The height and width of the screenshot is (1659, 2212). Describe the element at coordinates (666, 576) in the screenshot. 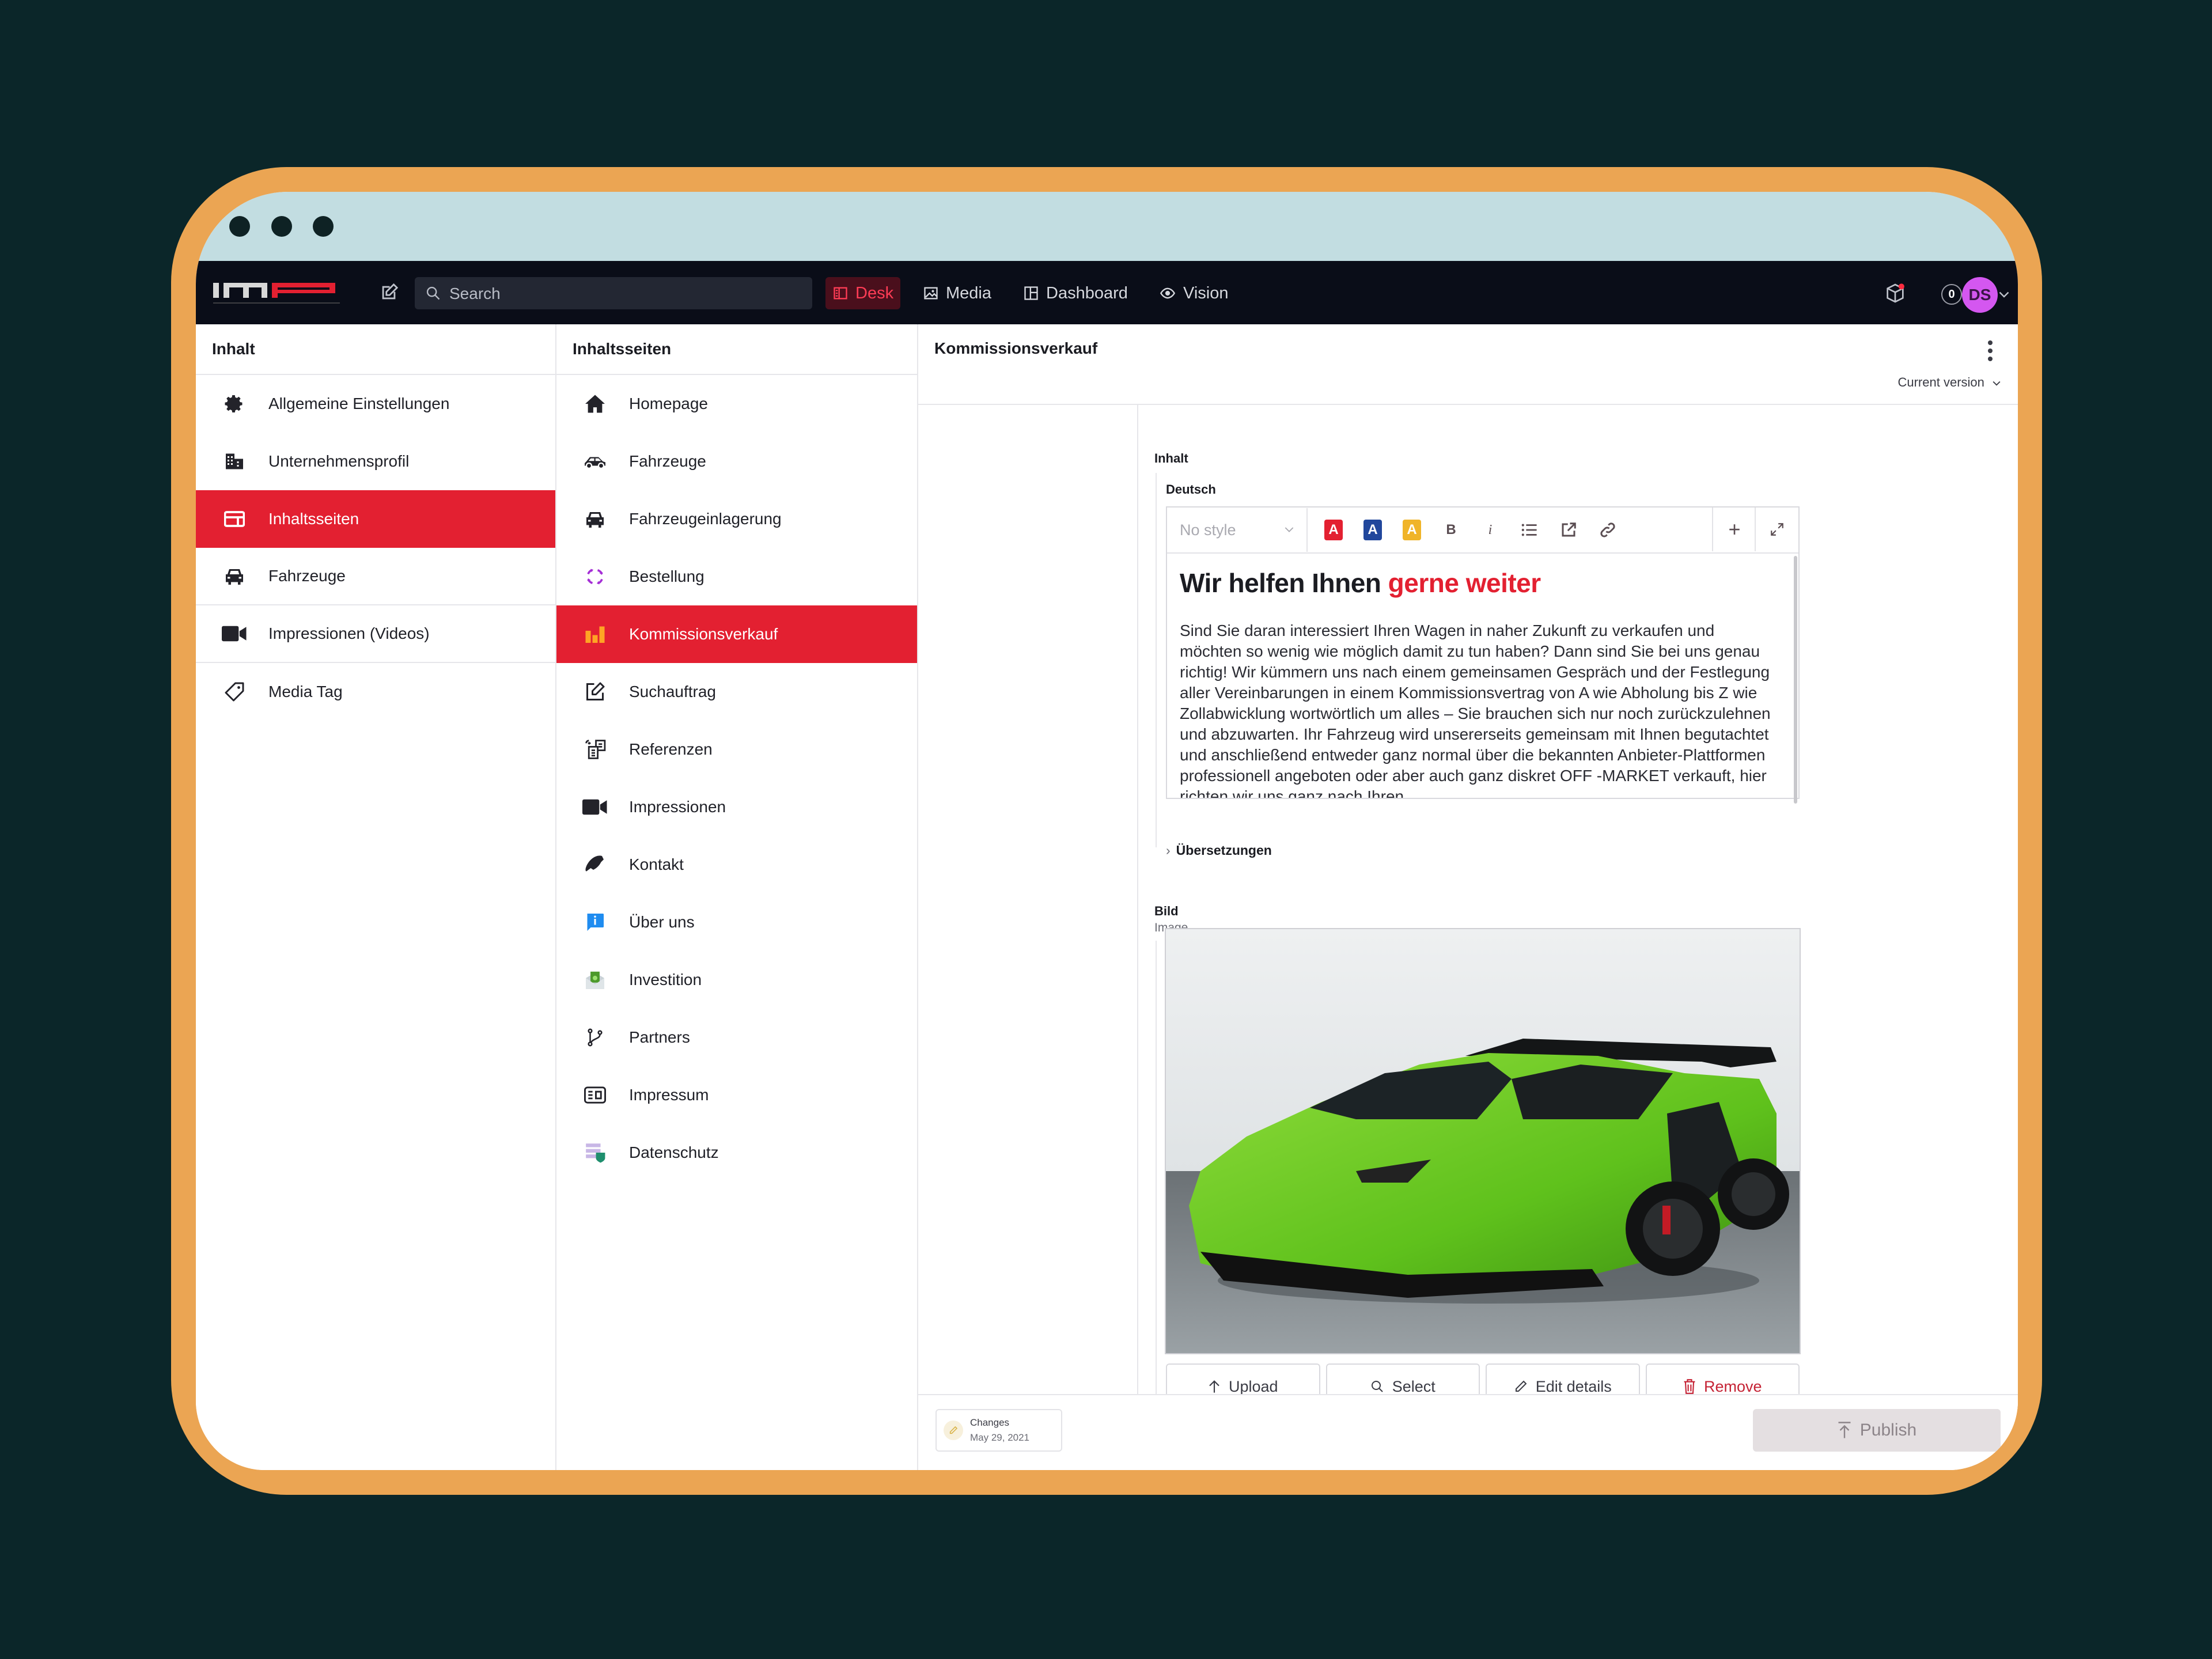

I see `nav-item-label: Bestellung` at that location.